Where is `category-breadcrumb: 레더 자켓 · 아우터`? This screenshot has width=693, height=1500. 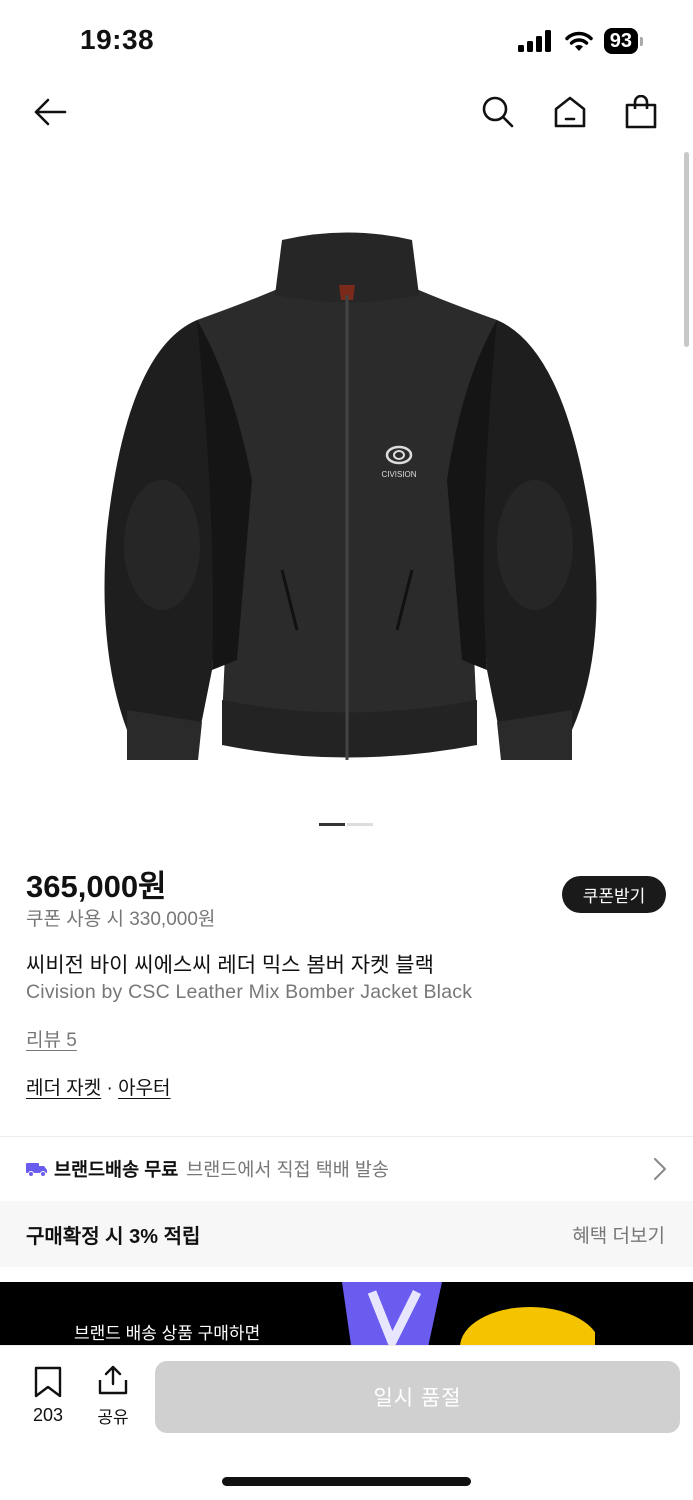 category-breadcrumb: 레더 자켓 · 아우터 is located at coordinates (98, 1086).